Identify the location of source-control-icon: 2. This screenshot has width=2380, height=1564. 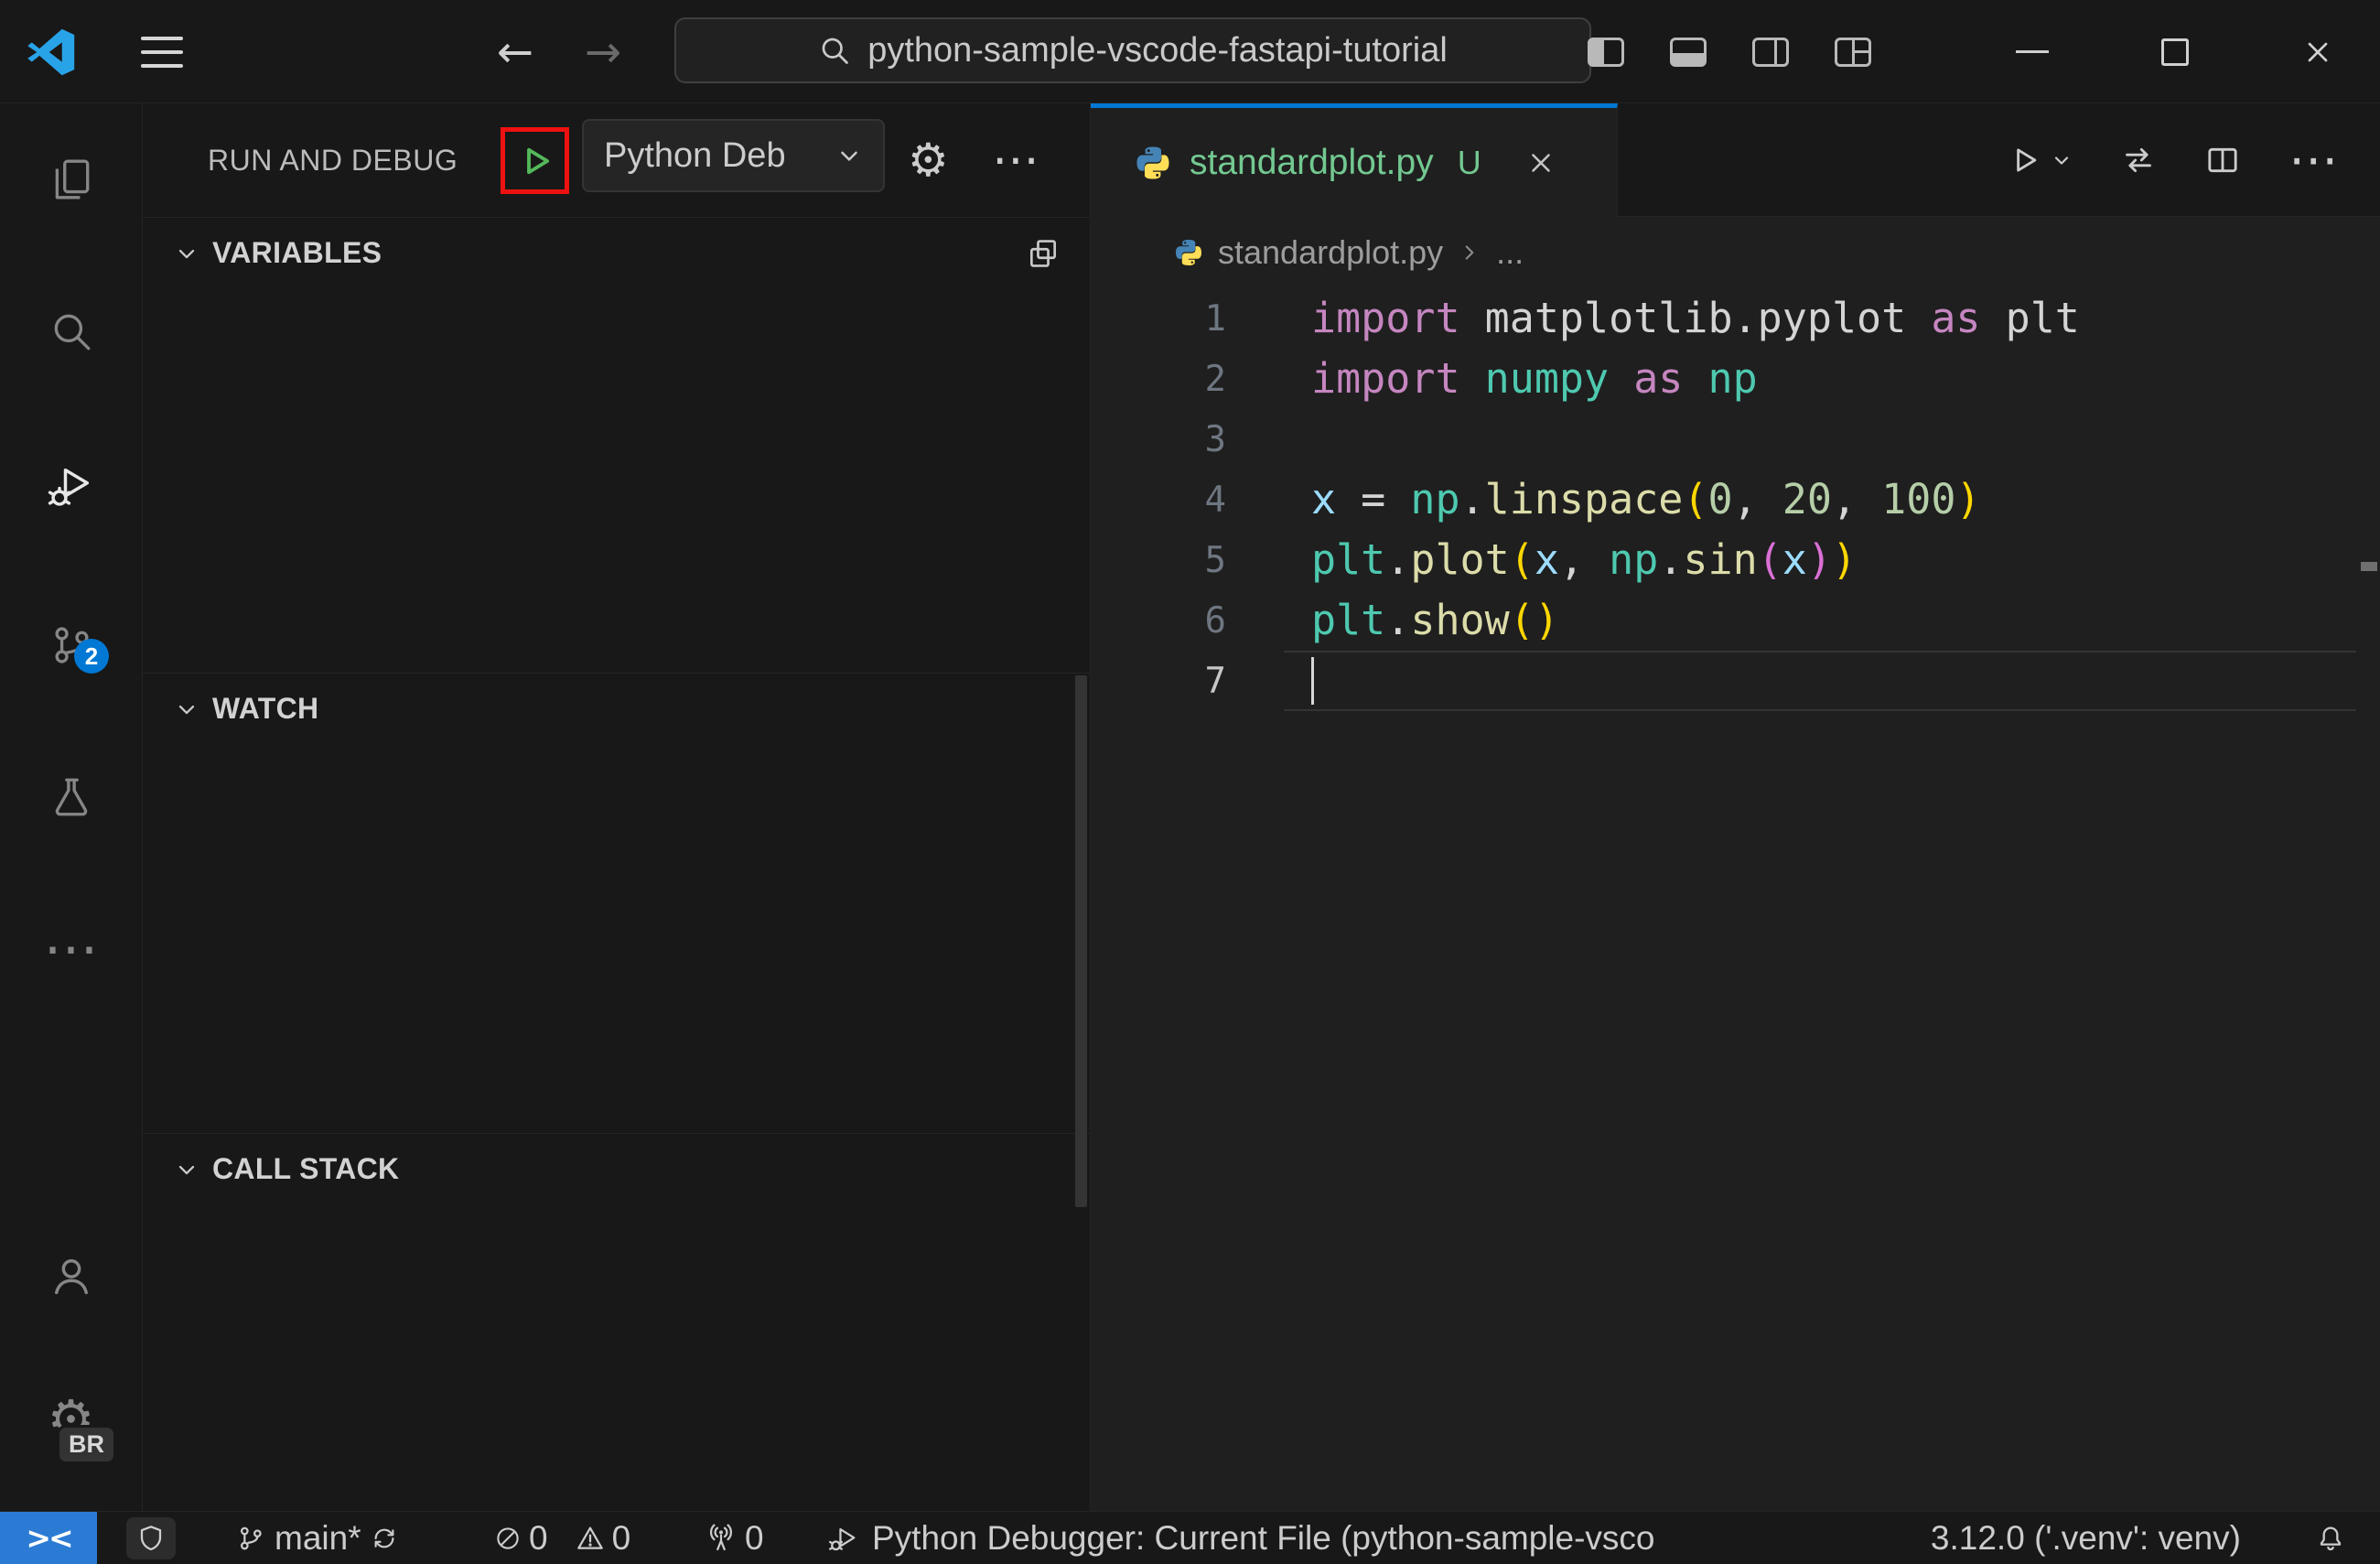
(71, 645).